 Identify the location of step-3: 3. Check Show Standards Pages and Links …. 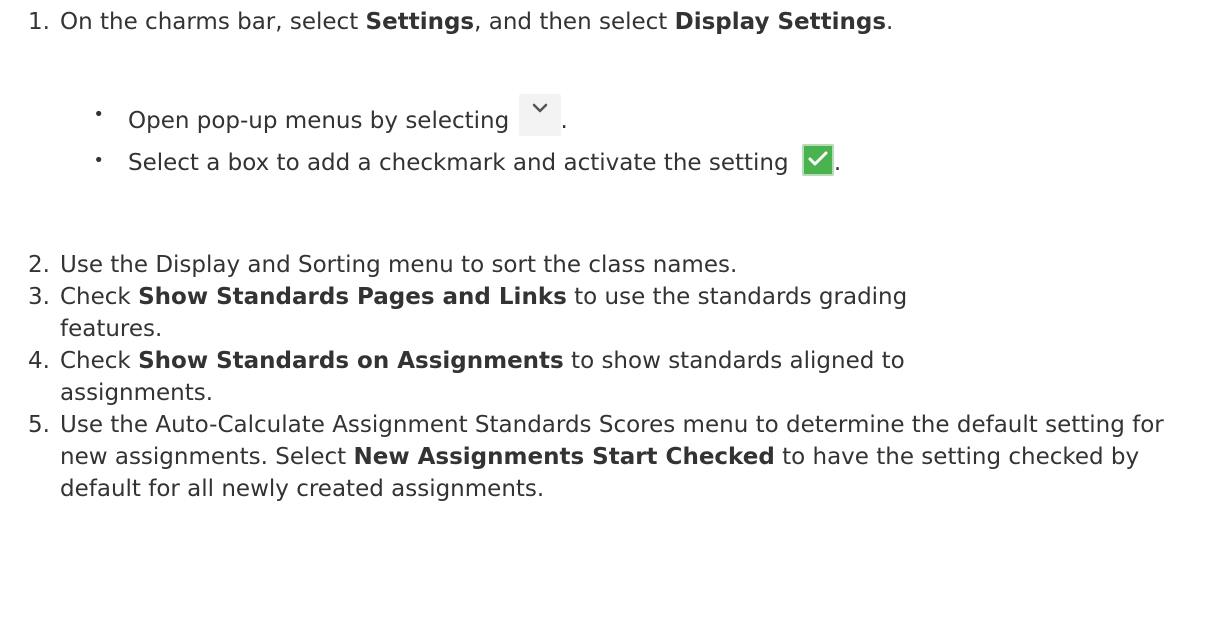
(600, 313).